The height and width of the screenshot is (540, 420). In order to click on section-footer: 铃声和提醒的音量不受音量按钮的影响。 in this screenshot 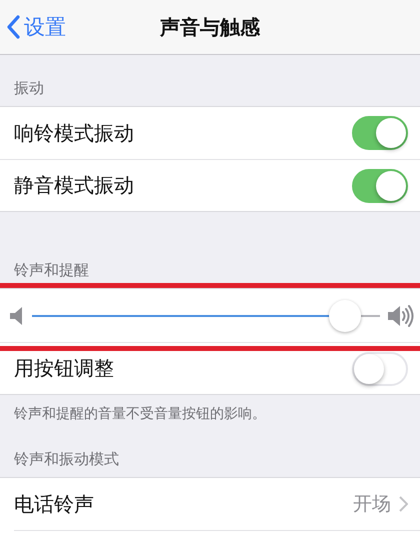, I will do `click(210, 417)`.